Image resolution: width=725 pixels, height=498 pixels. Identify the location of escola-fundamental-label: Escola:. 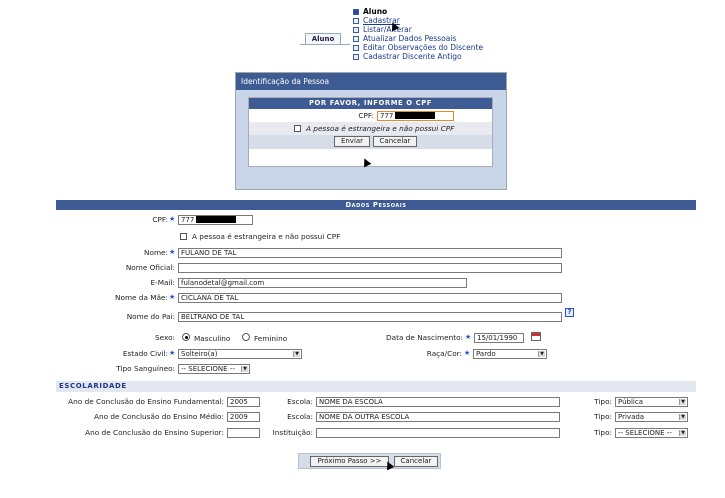
(300, 401).